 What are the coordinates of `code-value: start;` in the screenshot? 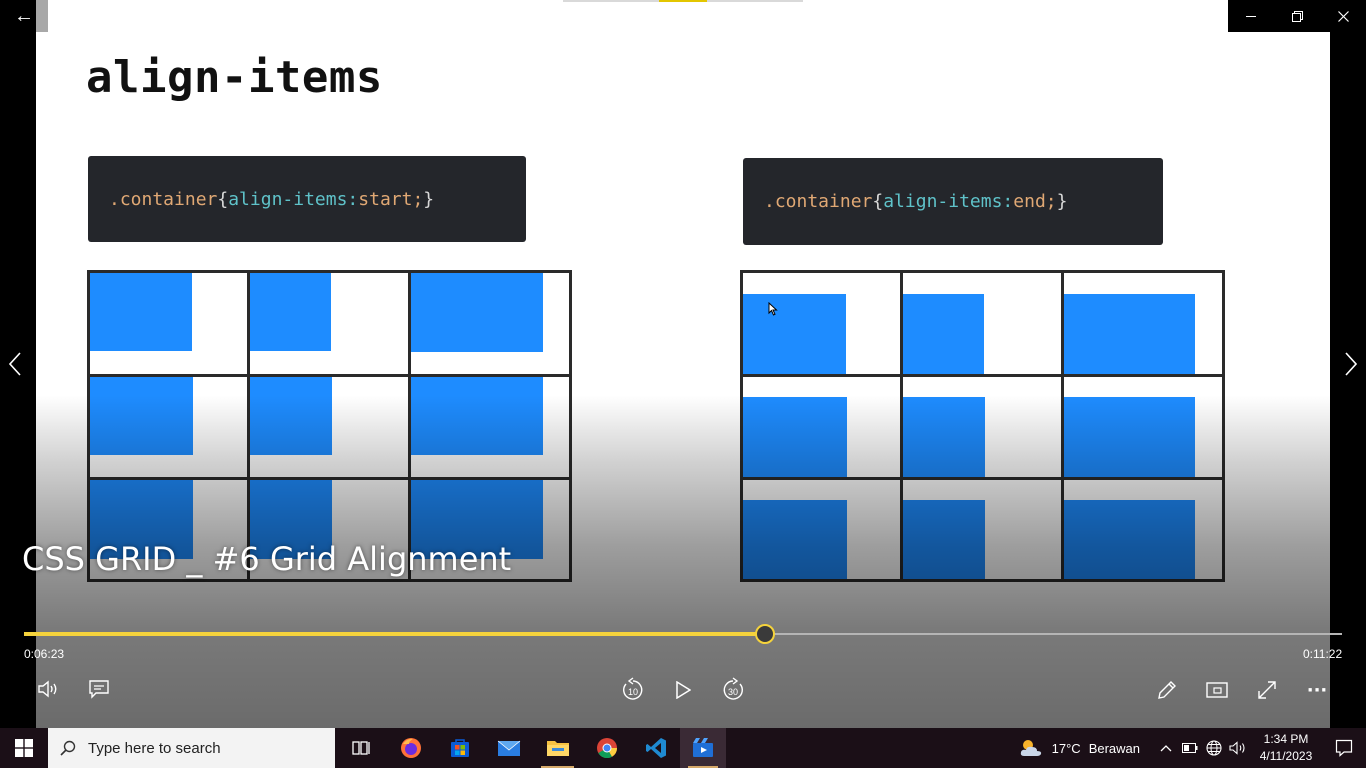 It's located at (391, 199).